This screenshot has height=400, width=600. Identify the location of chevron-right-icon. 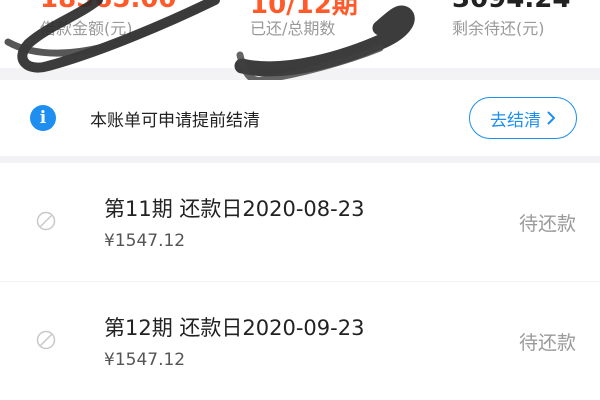
(551, 118).